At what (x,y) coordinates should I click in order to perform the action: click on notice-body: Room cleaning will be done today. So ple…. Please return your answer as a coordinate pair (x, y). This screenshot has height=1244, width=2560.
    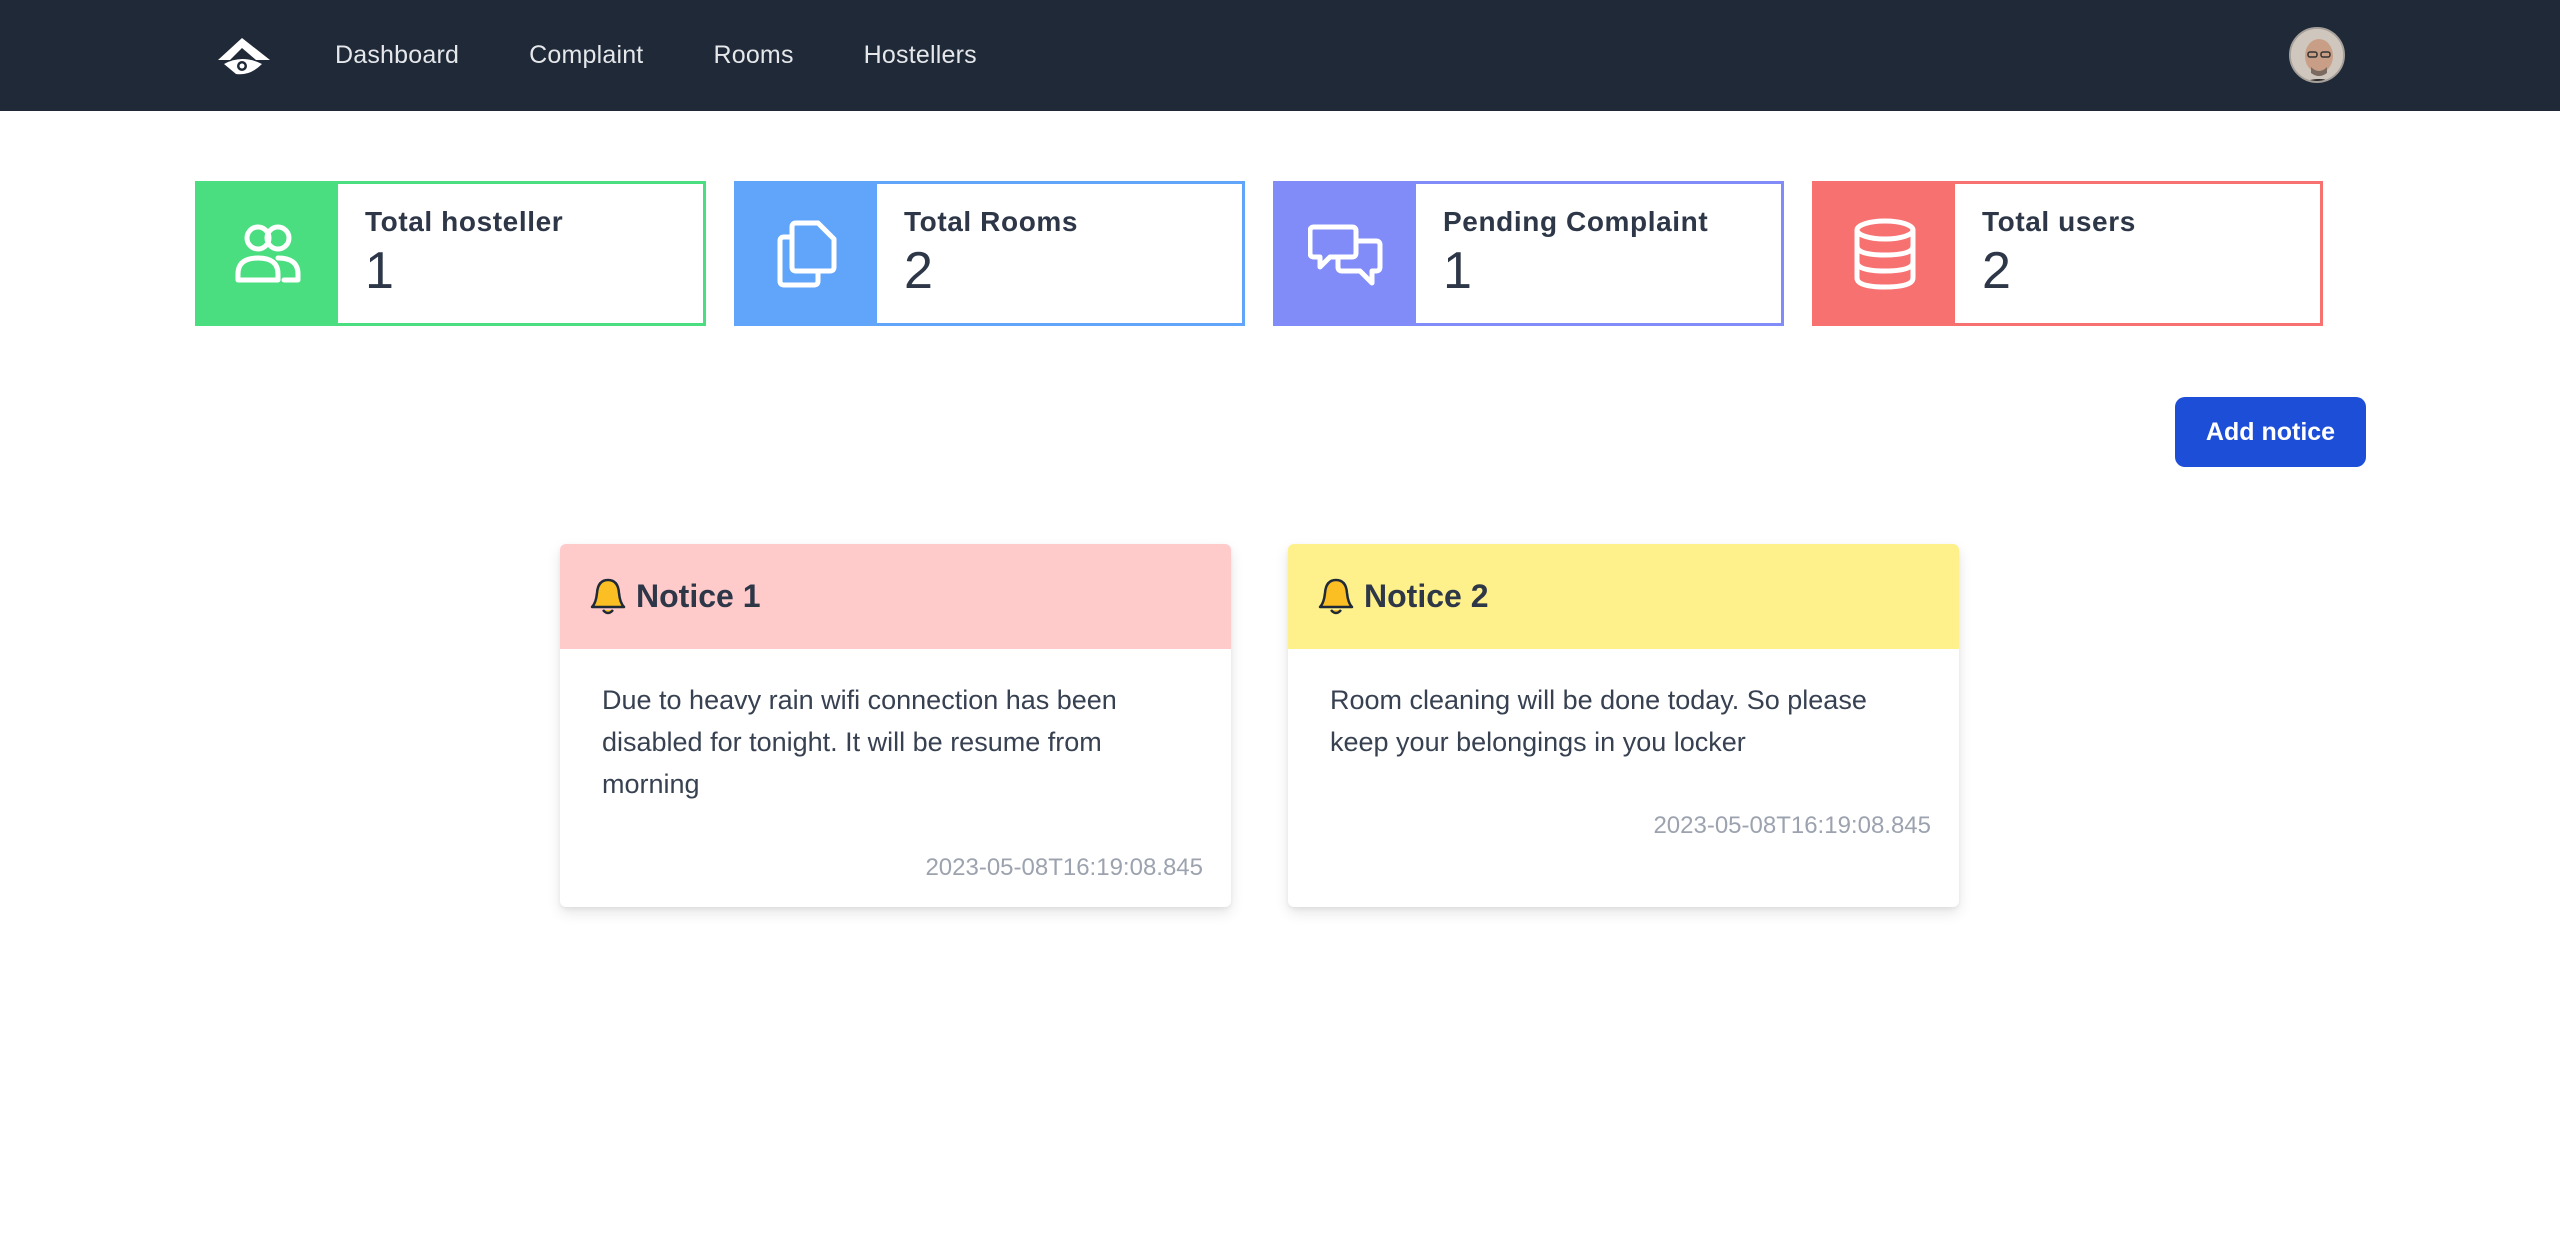
    Looking at the image, I should click on (1598, 721).